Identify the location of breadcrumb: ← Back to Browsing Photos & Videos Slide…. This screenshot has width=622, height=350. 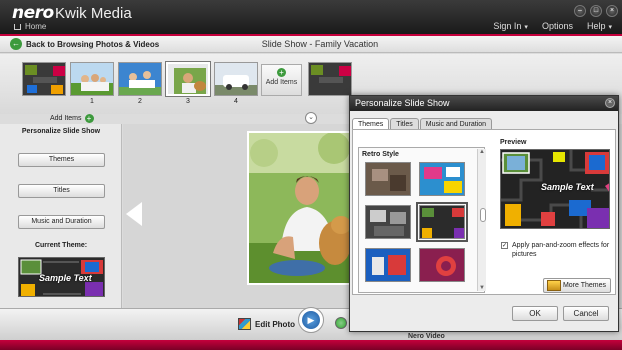
(311, 44).